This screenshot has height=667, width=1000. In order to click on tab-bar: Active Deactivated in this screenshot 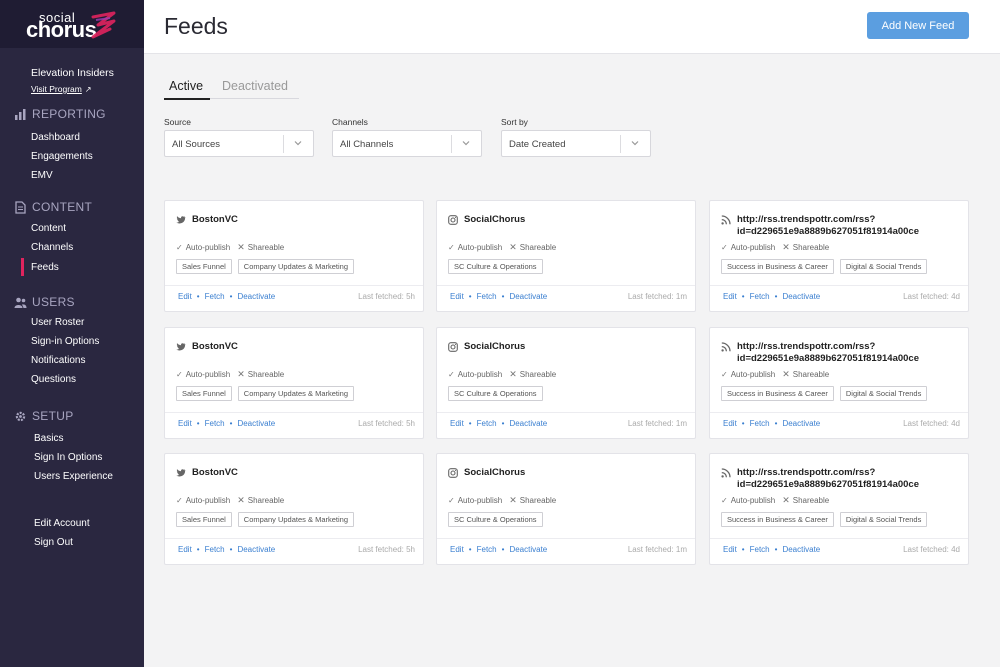, I will do `click(231, 88)`.